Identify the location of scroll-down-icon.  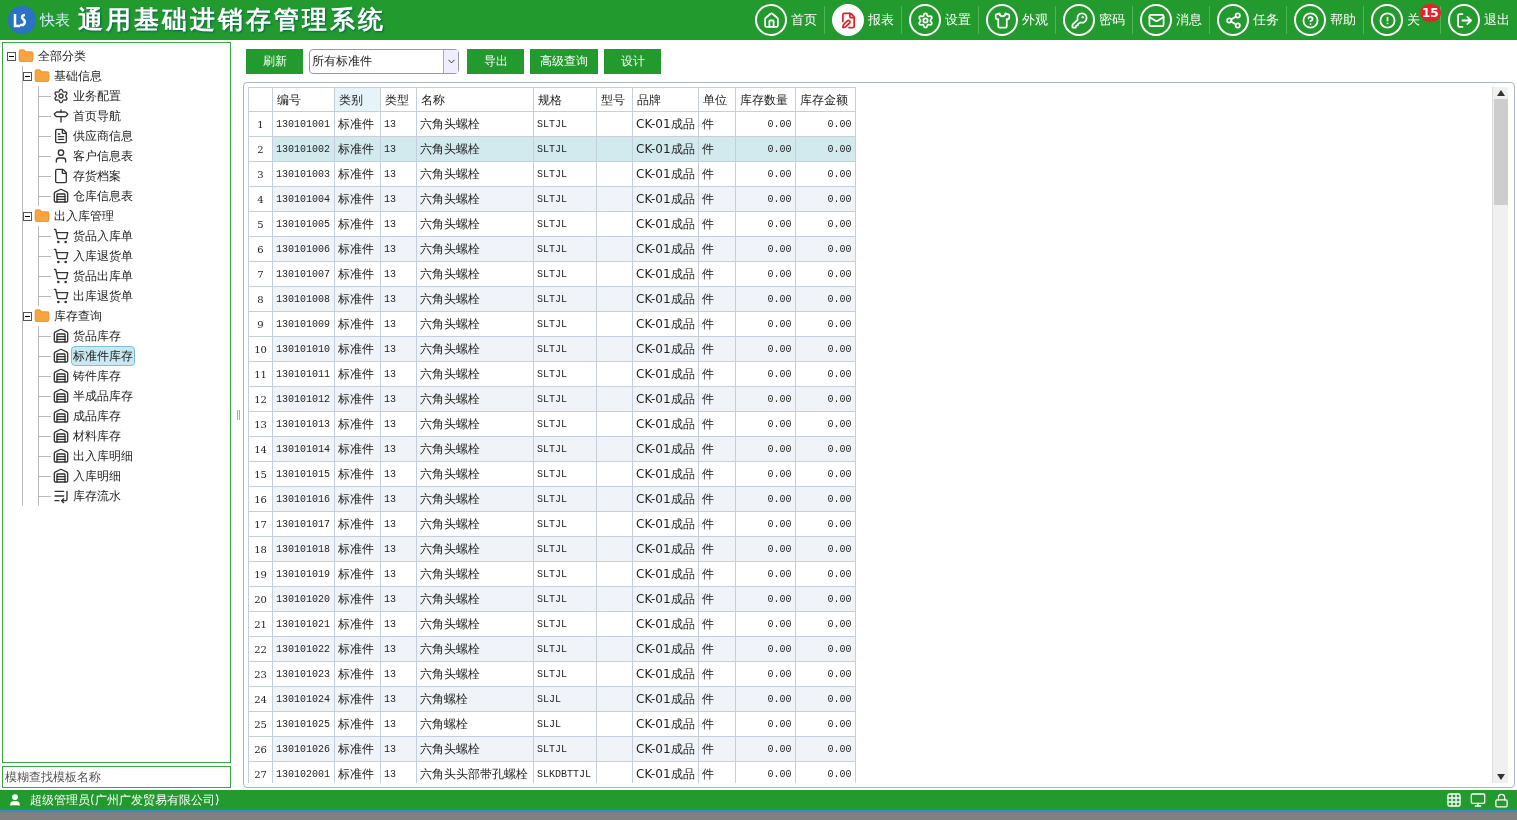
(1500, 777).